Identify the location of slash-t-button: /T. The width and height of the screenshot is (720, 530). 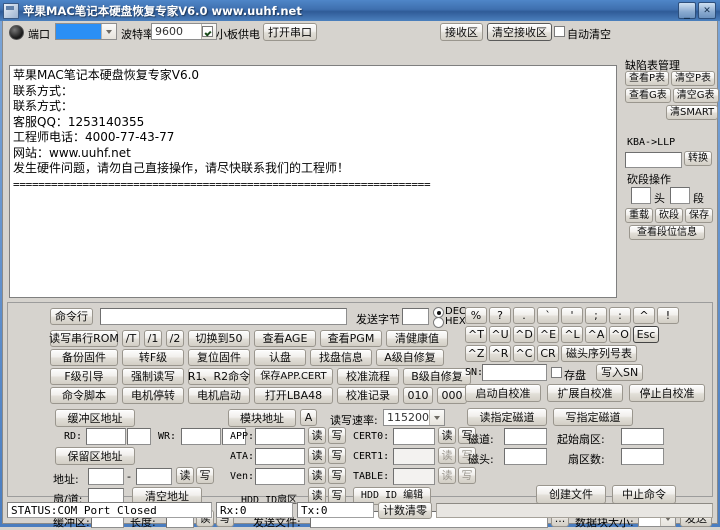
(131, 338).